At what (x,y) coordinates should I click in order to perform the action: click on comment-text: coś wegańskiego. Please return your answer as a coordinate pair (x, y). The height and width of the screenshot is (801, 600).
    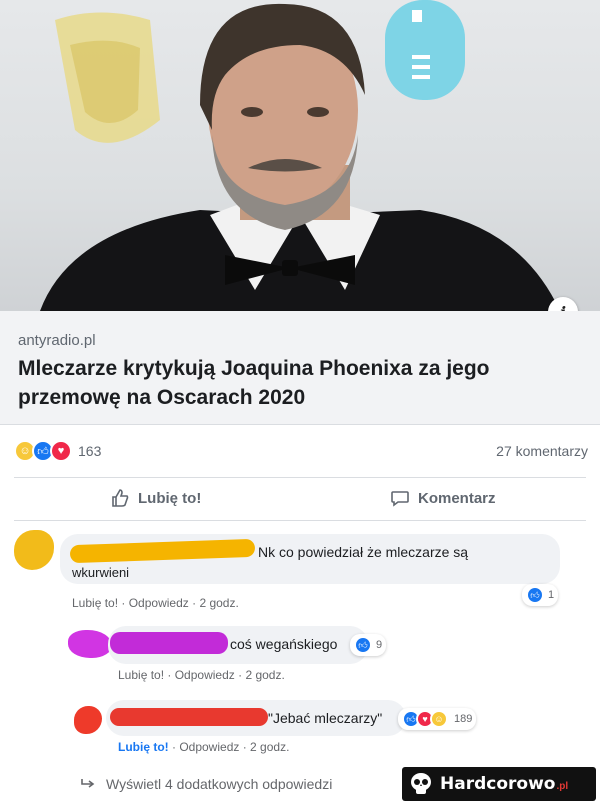
    Looking at the image, I should click on (284, 644).